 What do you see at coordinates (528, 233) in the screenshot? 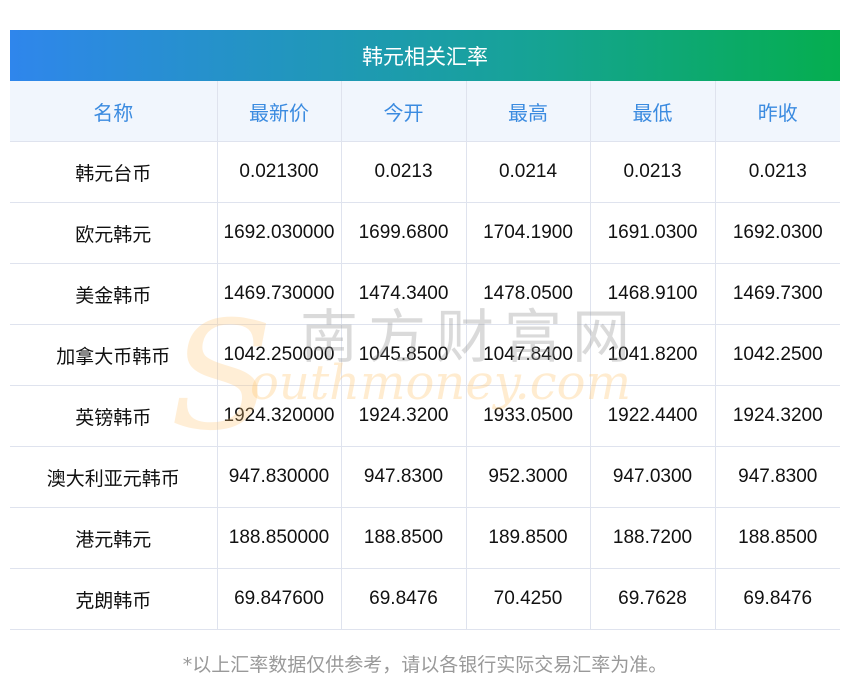
I see `rate-cell: 1704.1900` at bounding box center [528, 233].